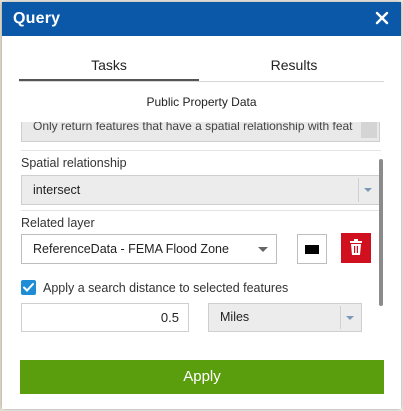  What do you see at coordinates (369, 130) in the screenshot?
I see `scroll-arrow-box` at bounding box center [369, 130].